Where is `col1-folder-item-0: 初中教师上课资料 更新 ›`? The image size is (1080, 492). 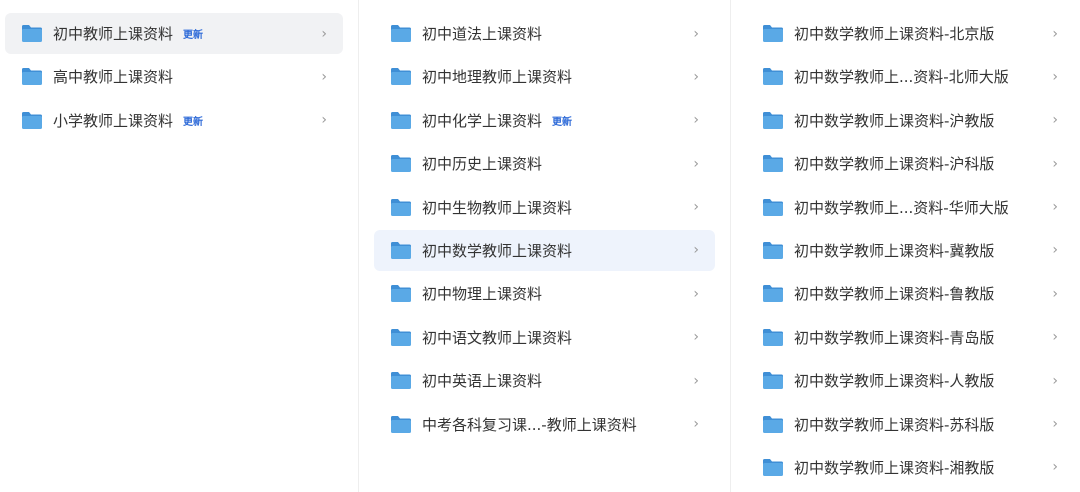
col1-folder-item-0: 初中教师上课资料 更新 › is located at coordinates (174, 33).